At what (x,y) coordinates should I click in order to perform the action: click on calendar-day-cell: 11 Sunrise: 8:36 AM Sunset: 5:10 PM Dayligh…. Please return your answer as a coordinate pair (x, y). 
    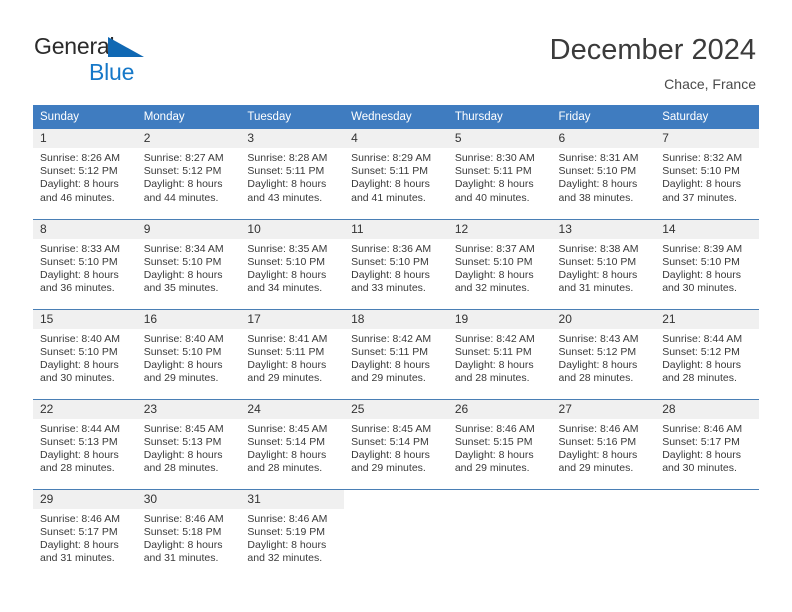
    Looking at the image, I should click on (396, 263).